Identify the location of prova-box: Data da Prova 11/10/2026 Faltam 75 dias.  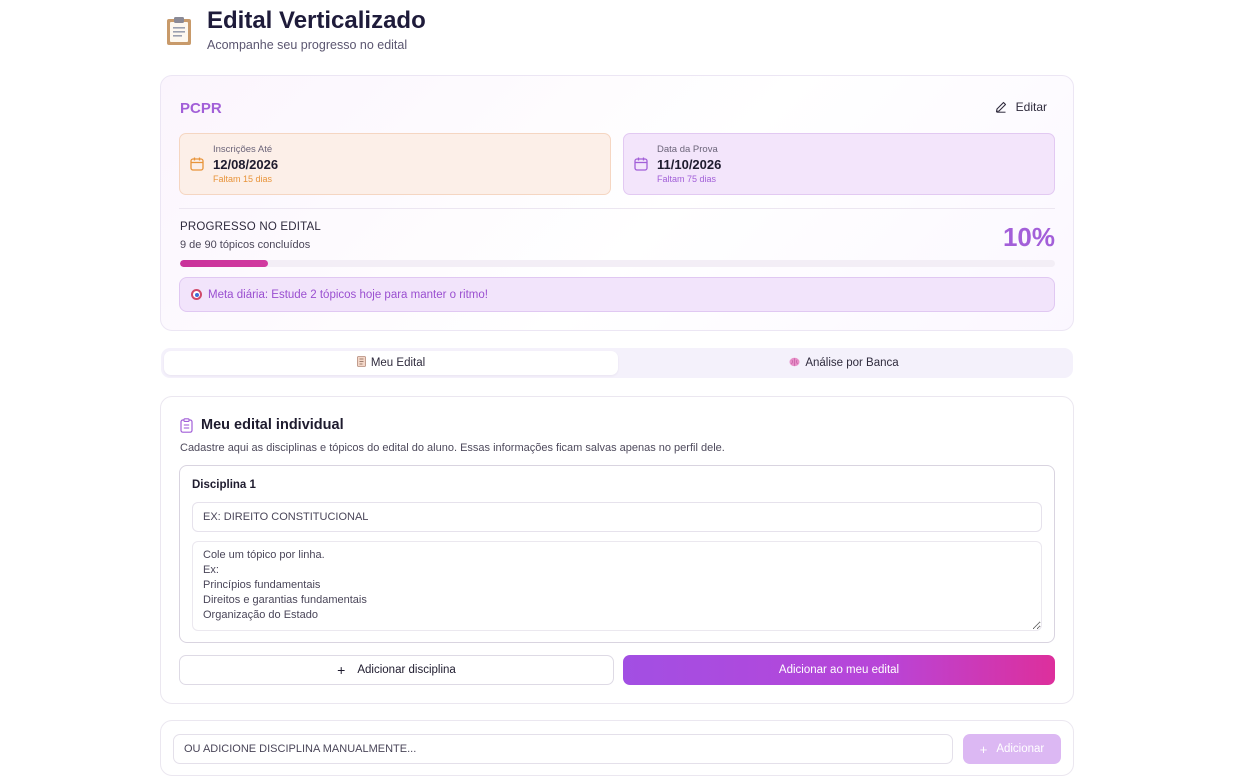
(839, 164).